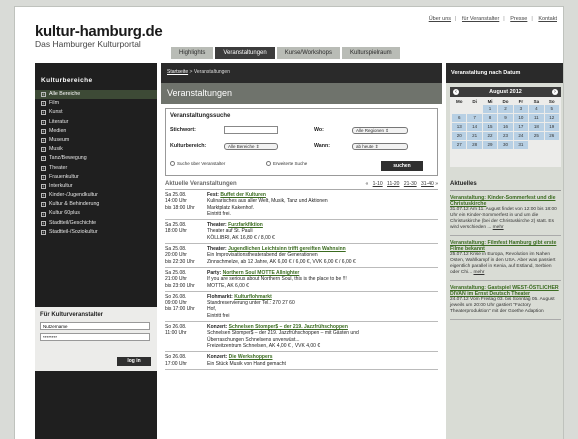 The image size is (578, 439). What do you see at coordinates (551, 118) in the screenshot?
I see `calendar-day: 12` at bounding box center [551, 118].